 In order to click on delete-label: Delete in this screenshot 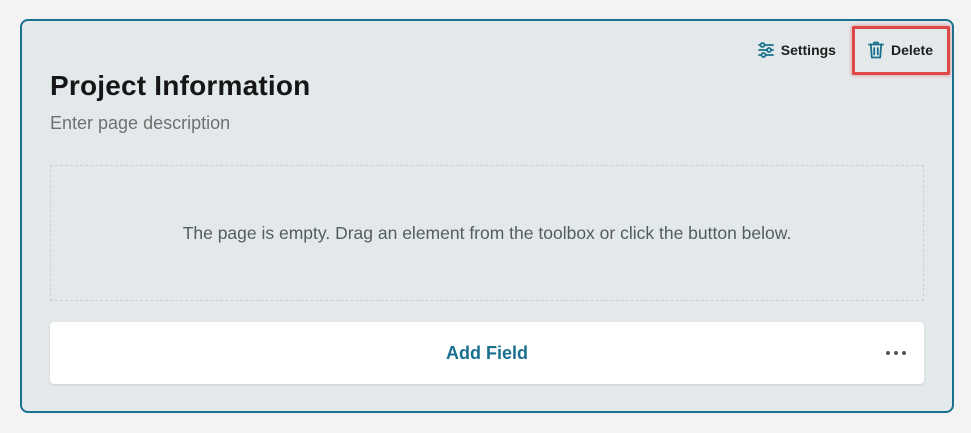, I will do `click(911, 50)`.